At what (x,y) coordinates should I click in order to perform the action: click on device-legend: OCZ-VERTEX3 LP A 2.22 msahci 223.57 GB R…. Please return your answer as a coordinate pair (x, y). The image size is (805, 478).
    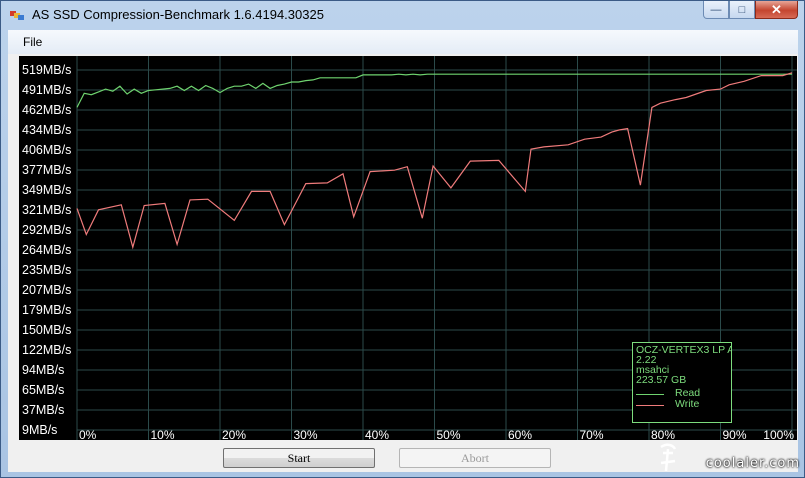
    Looking at the image, I should click on (682, 382).